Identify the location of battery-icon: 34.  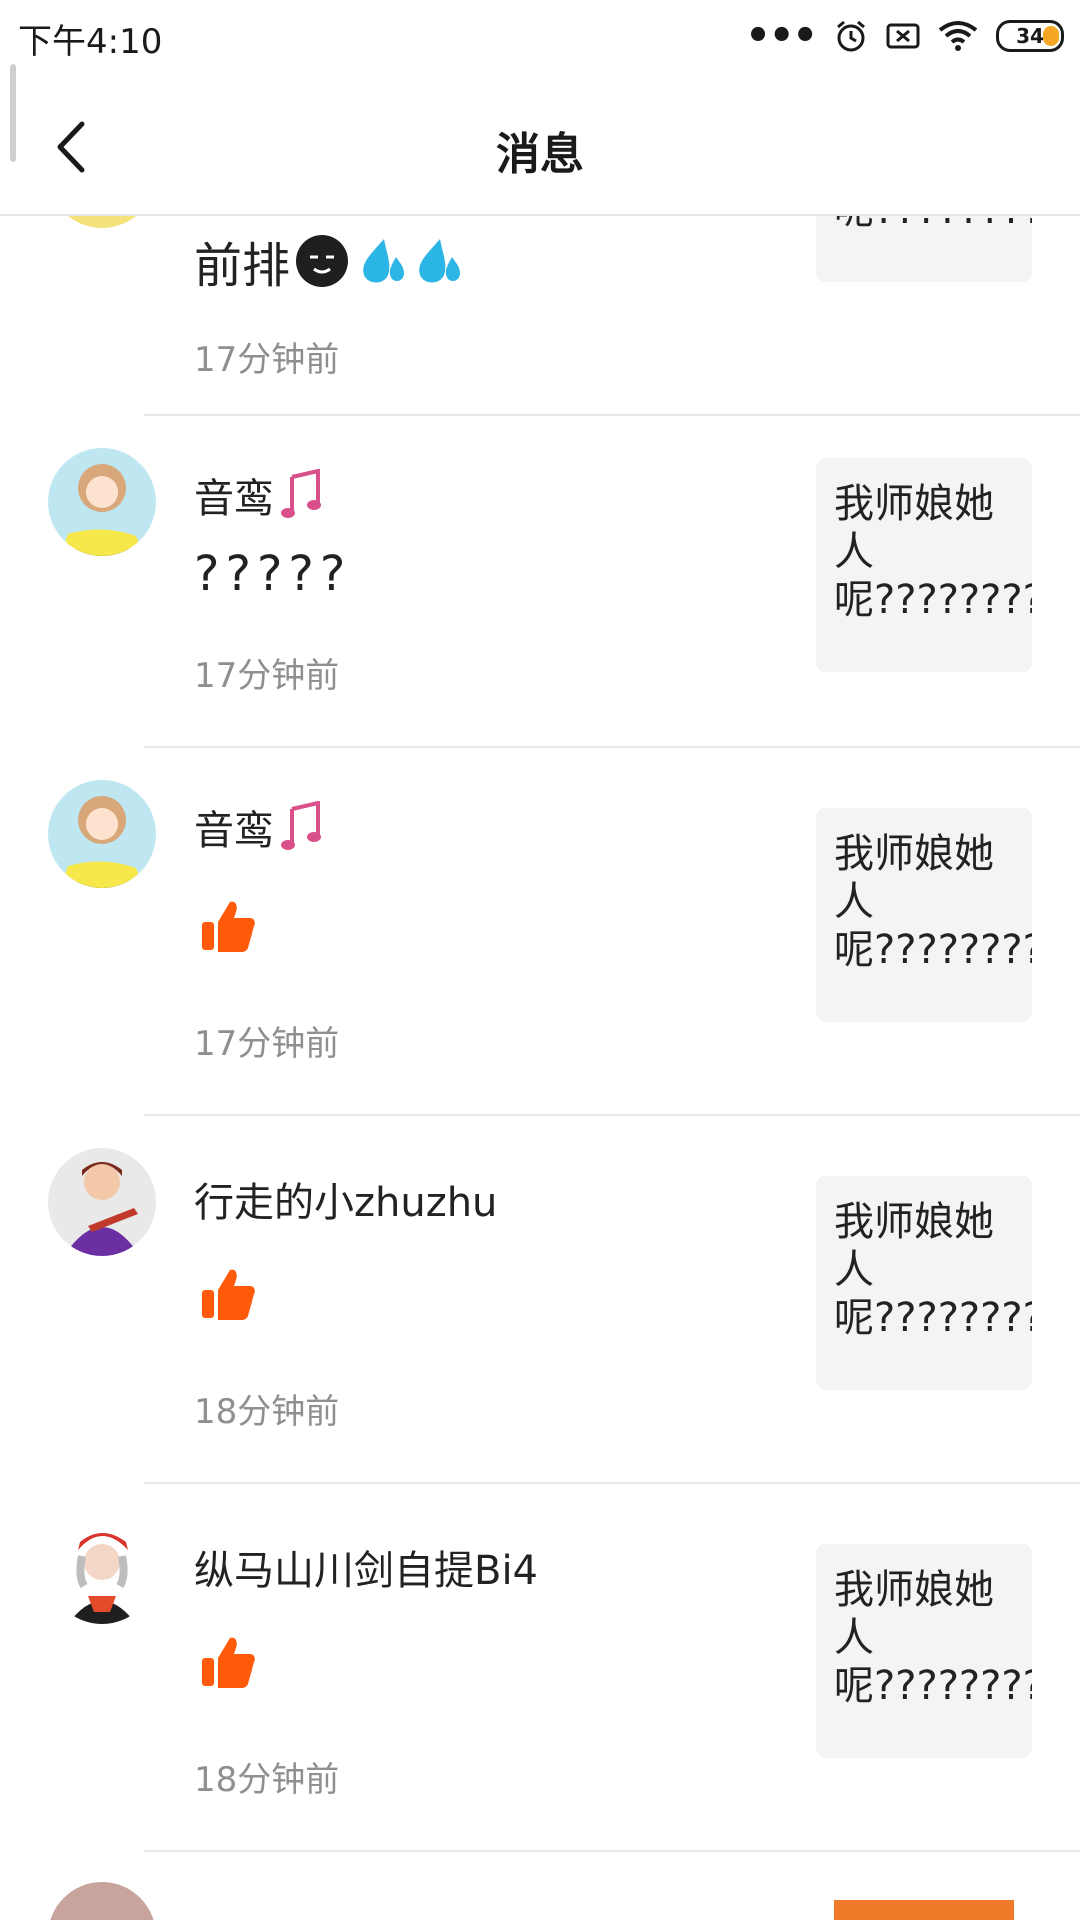
(1030, 36).